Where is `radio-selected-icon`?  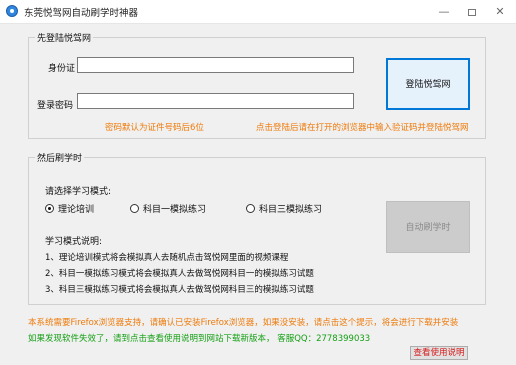
radio-selected-icon is located at coordinates (49, 208).